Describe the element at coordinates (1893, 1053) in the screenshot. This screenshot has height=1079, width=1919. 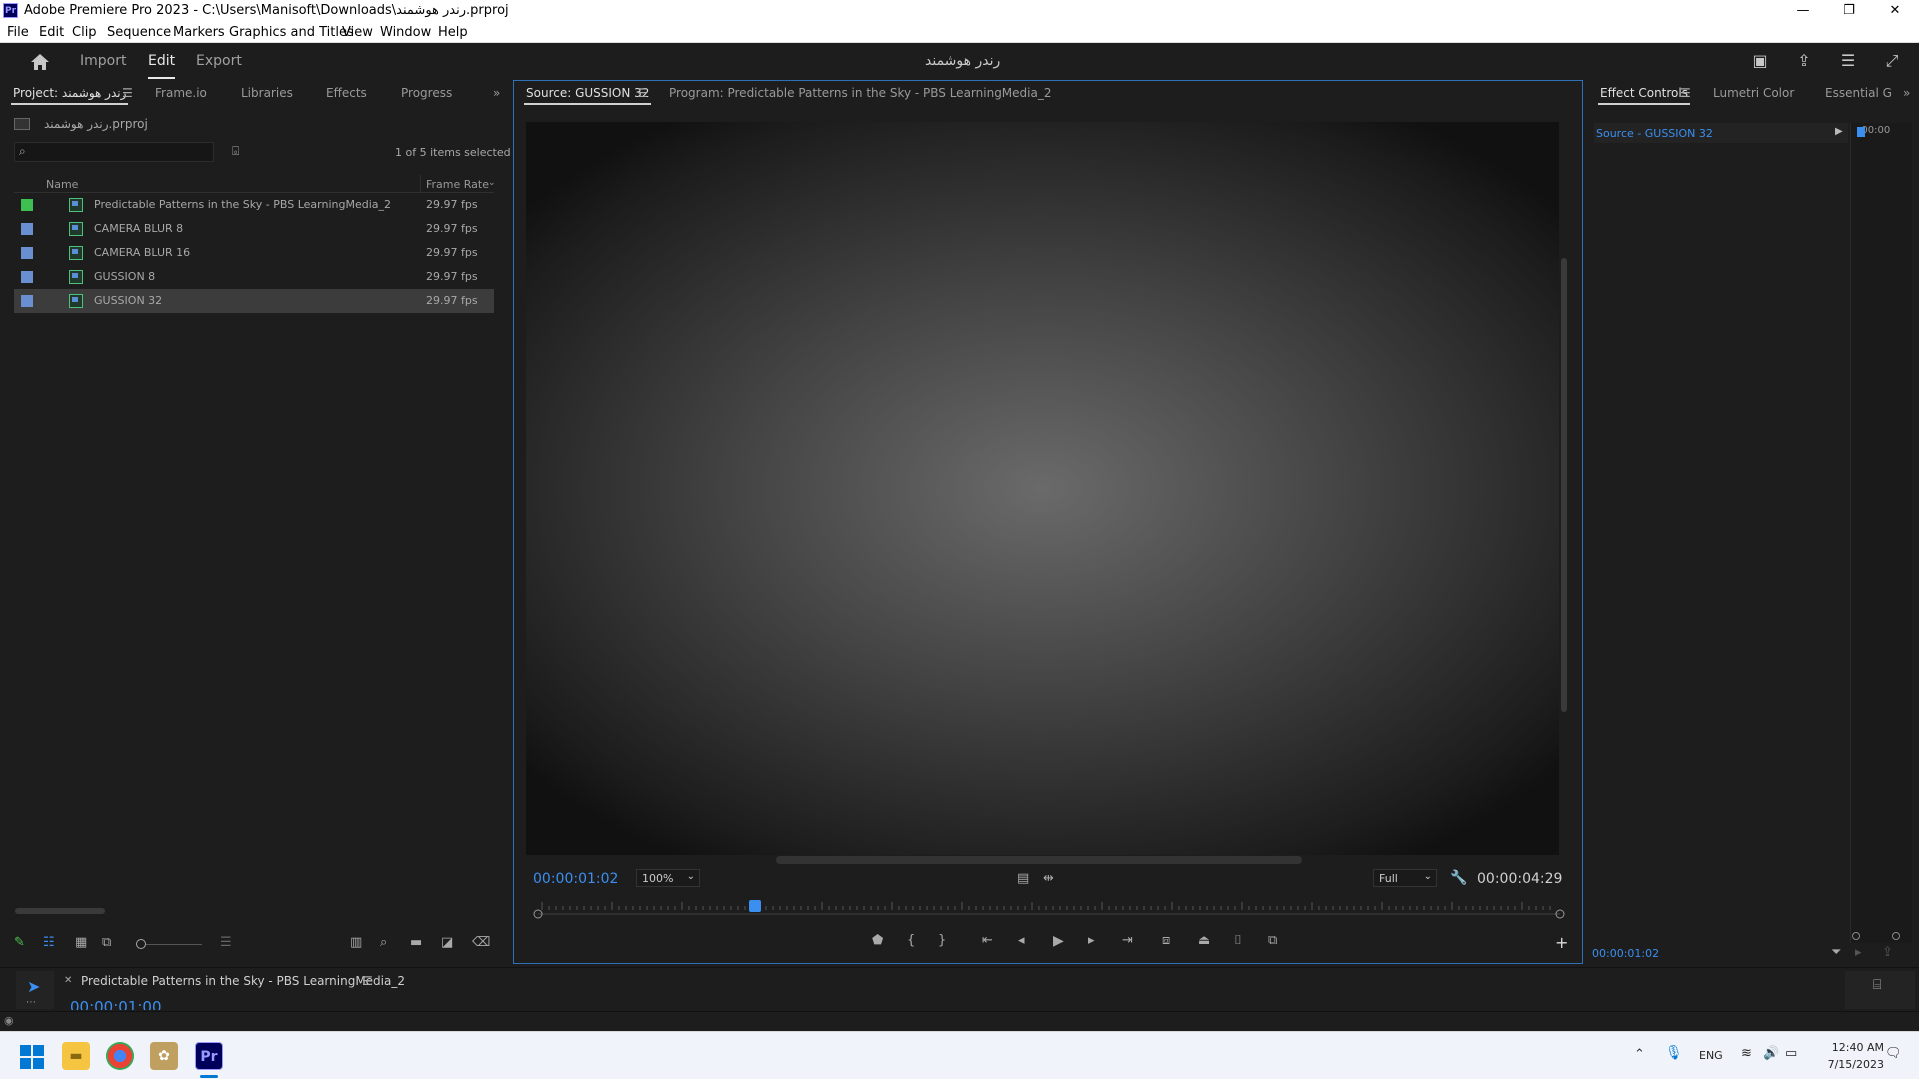
I see `notifications-icon: 🗨` at that location.